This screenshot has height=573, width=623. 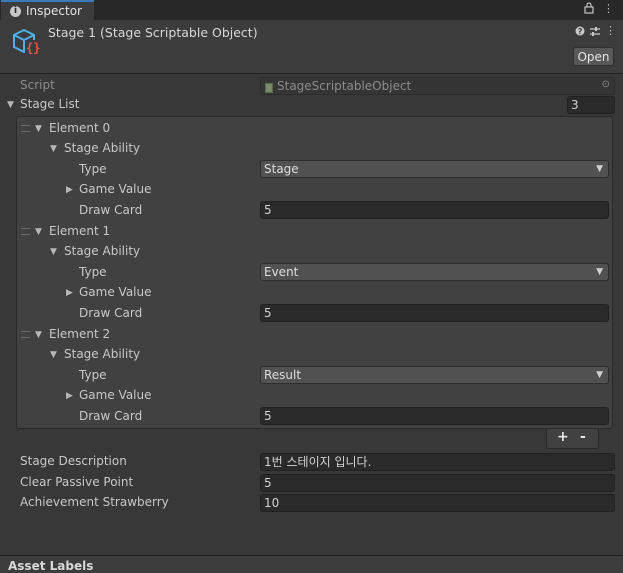 I want to click on object-title: Stage 1 (Stage Scriptable Object), so click(x=153, y=32).